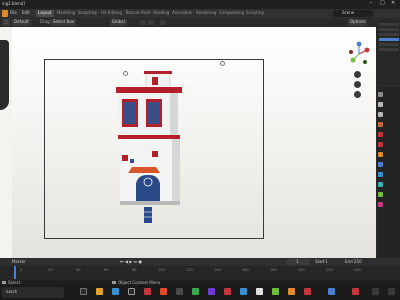  I want to click on particles-icon, so click(380, 174).